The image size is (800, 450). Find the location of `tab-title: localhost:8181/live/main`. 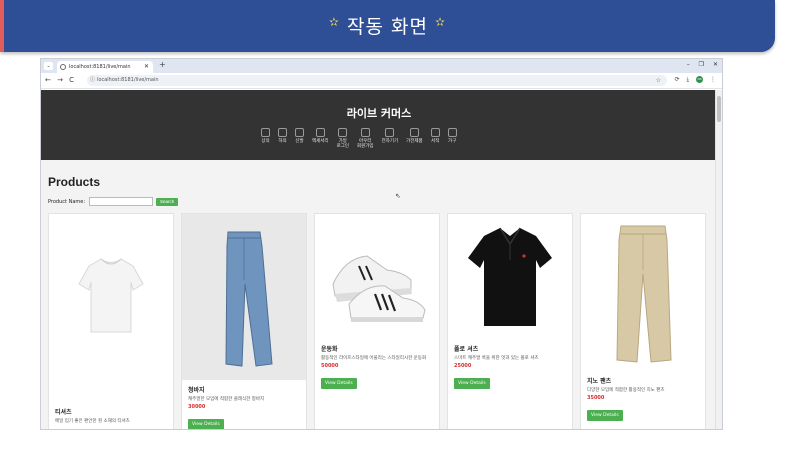

tab-title: localhost:8181/live/main is located at coordinates (100, 67).